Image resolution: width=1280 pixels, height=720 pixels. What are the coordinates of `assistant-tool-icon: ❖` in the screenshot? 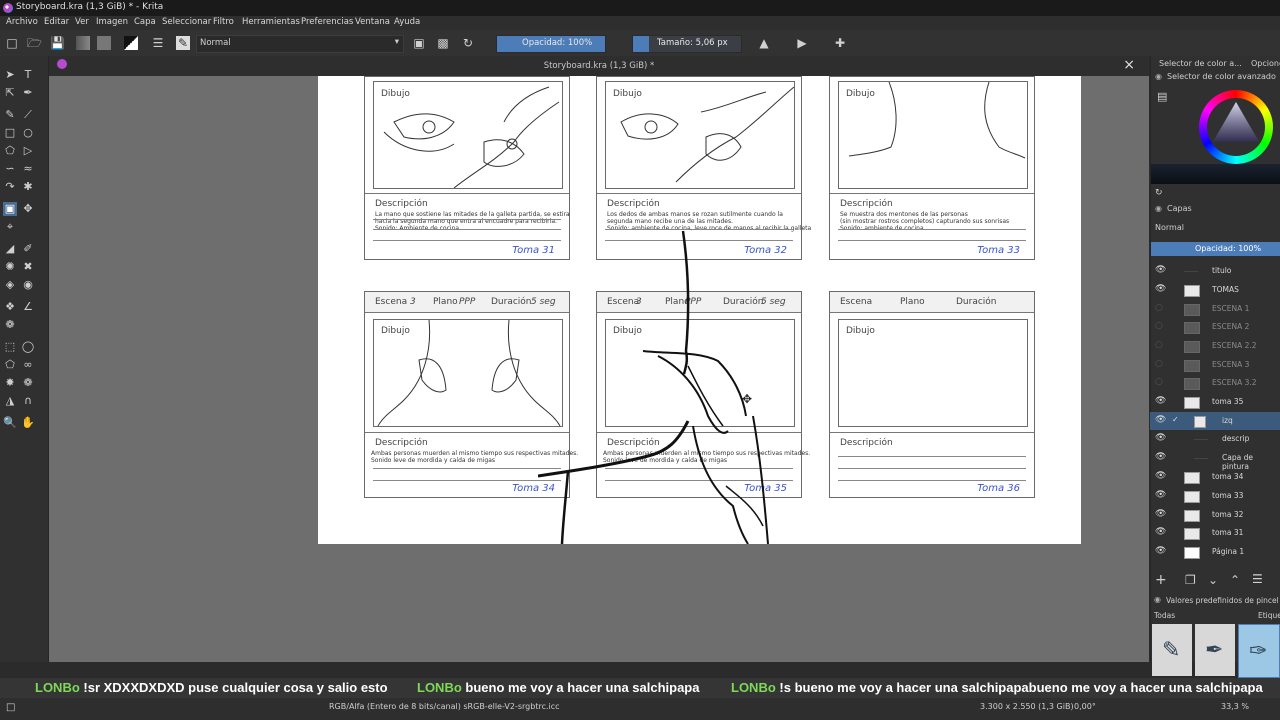 It's located at (10, 307).